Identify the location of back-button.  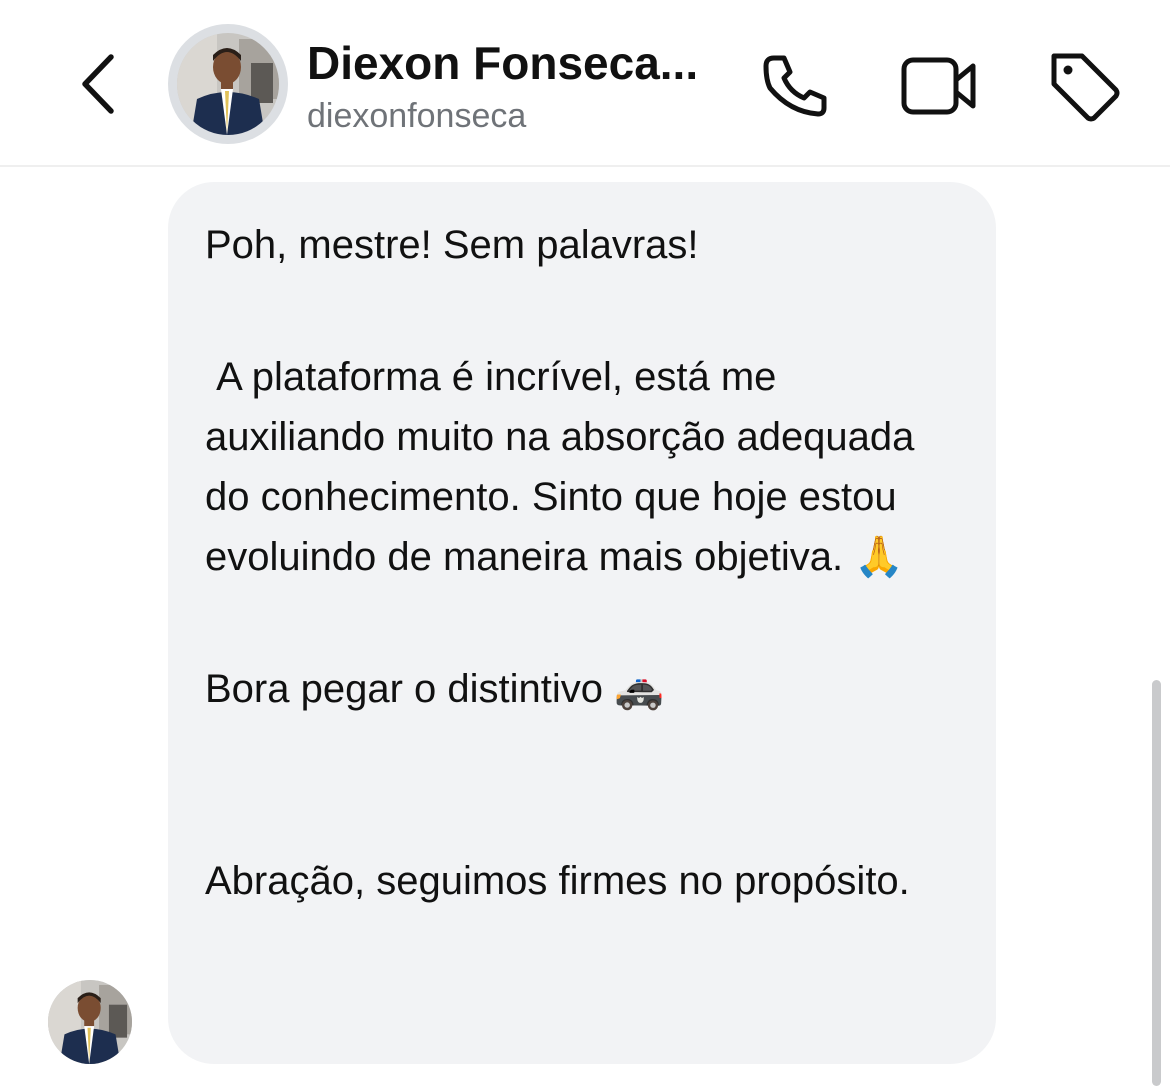
(97, 84).